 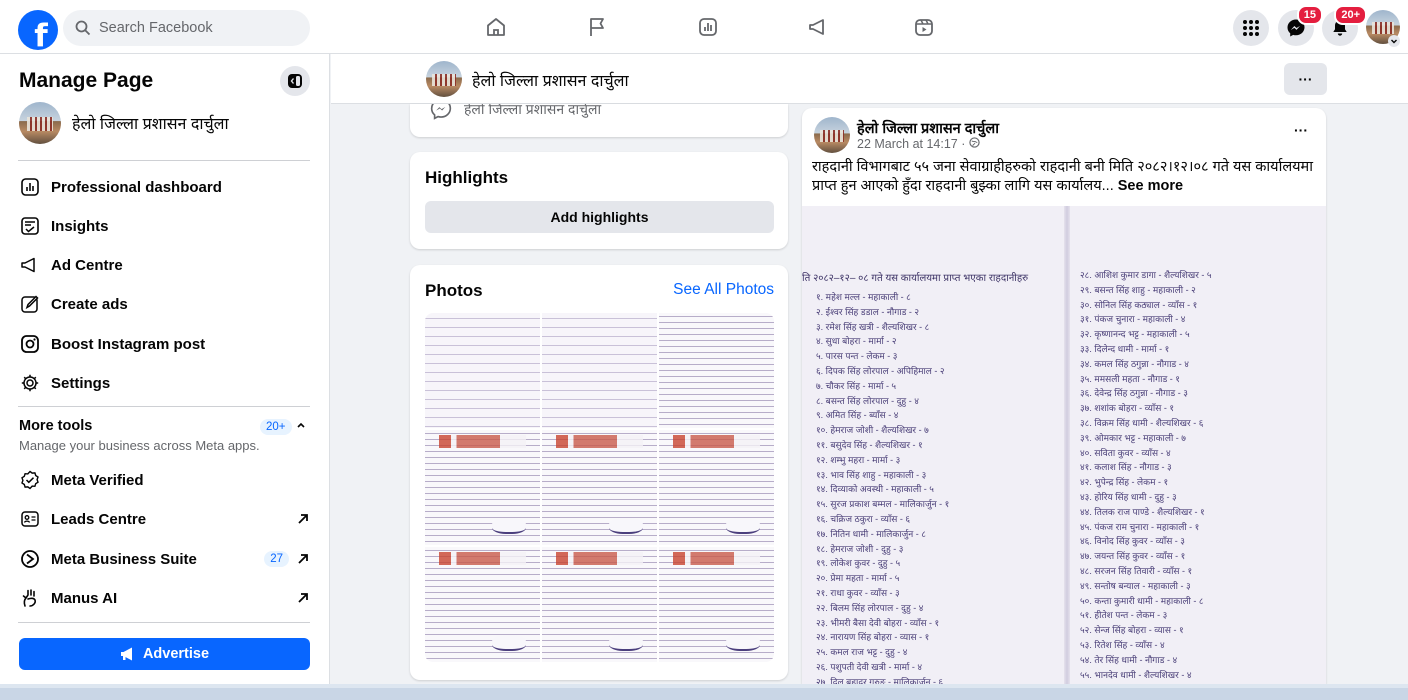 What do you see at coordinates (165, 559) in the screenshot?
I see `sidebar-item-meta-business-suite: Meta Business Suite 27` at bounding box center [165, 559].